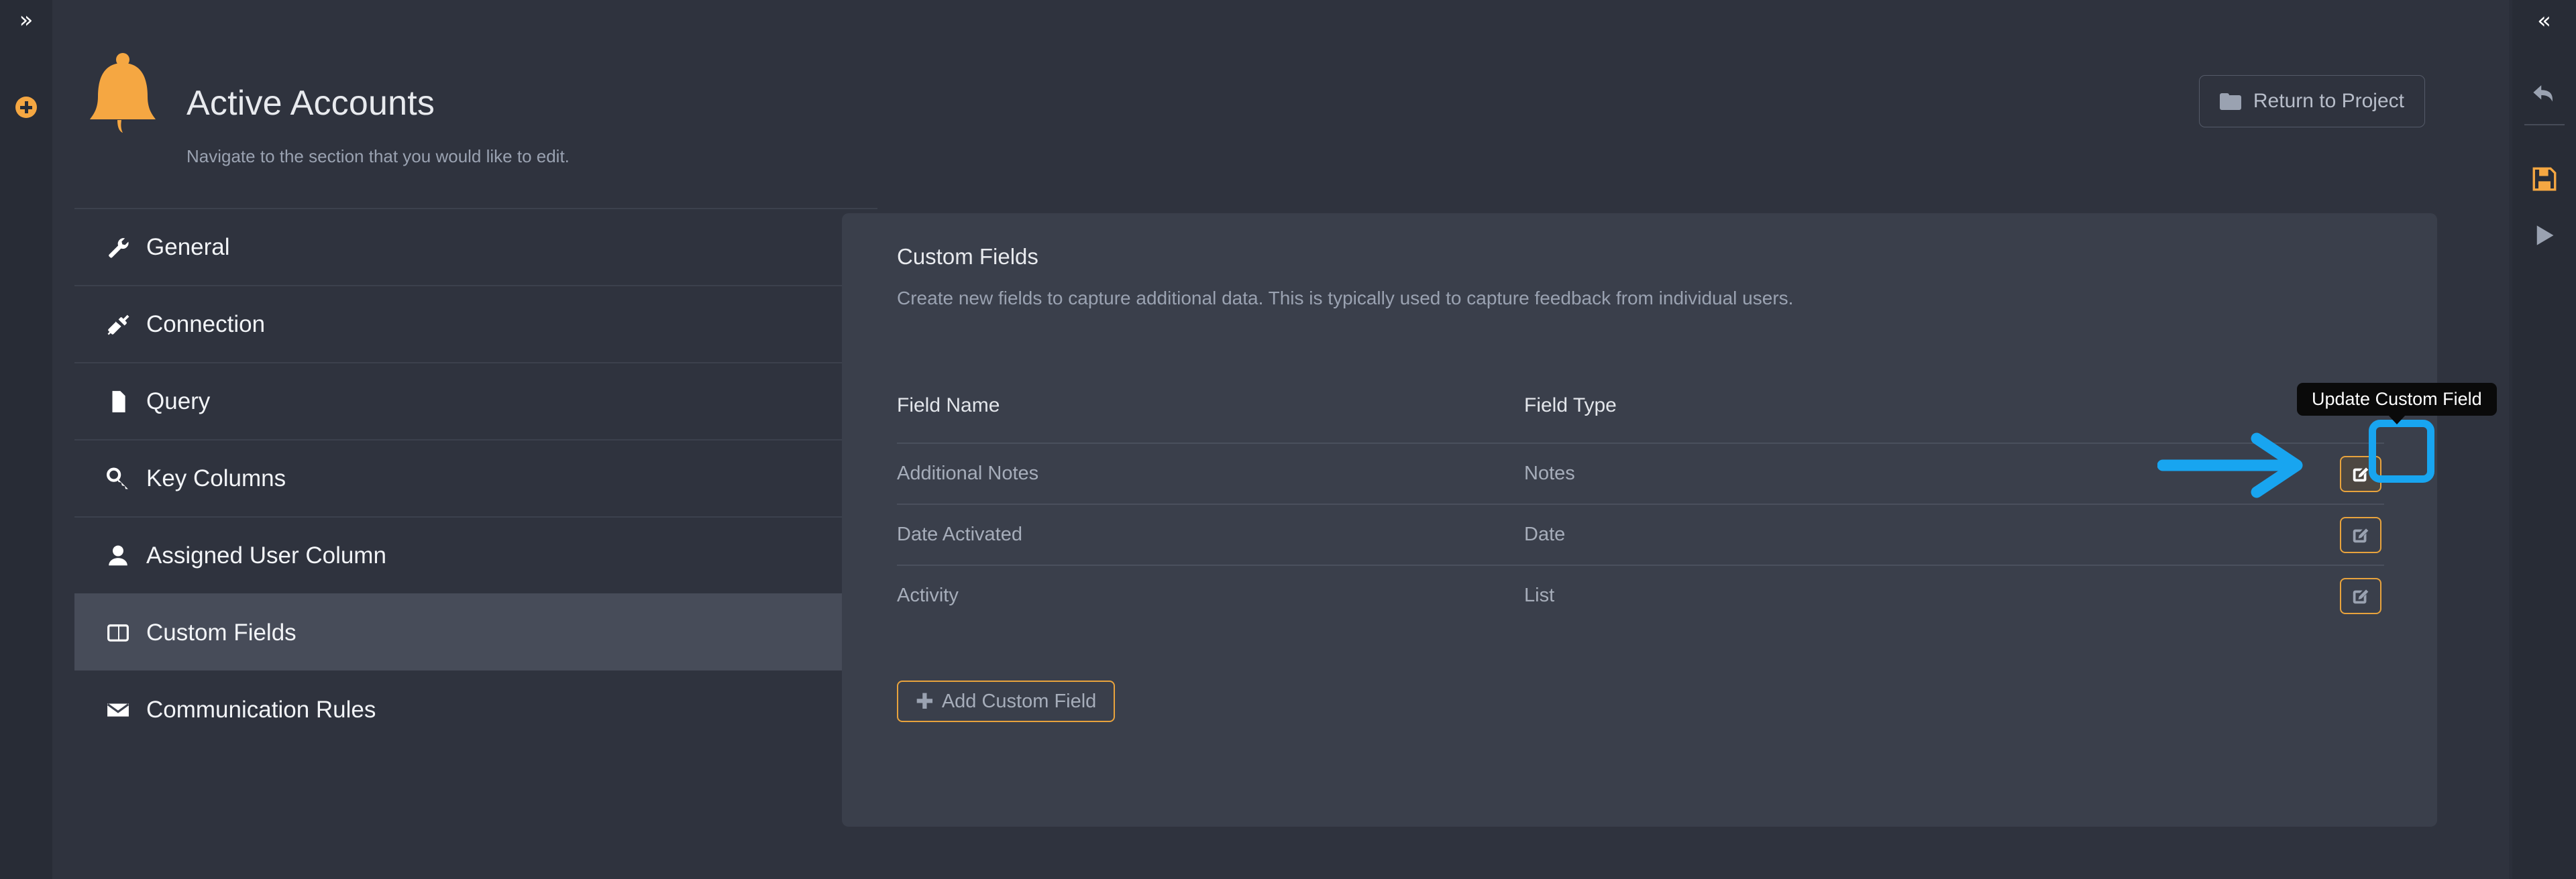 The image size is (2576, 879). Describe the element at coordinates (928, 595) in the screenshot. I see `cell-field-name: Activity` at that location.